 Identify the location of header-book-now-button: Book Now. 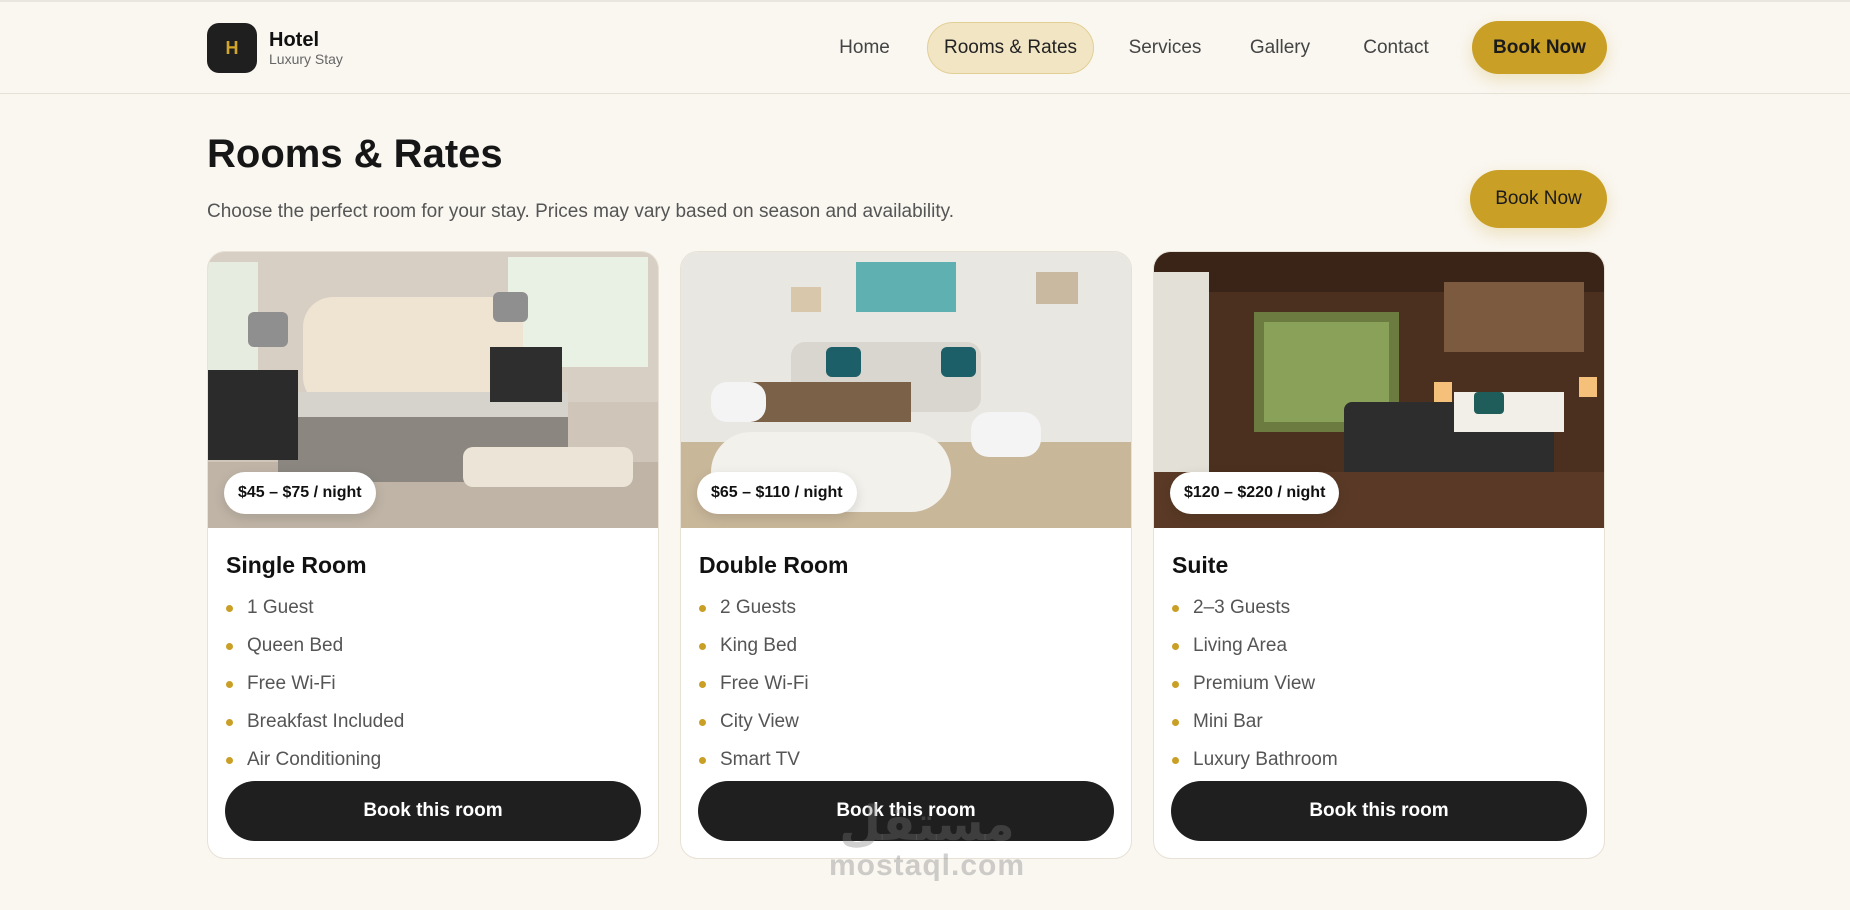
(1539, 47).